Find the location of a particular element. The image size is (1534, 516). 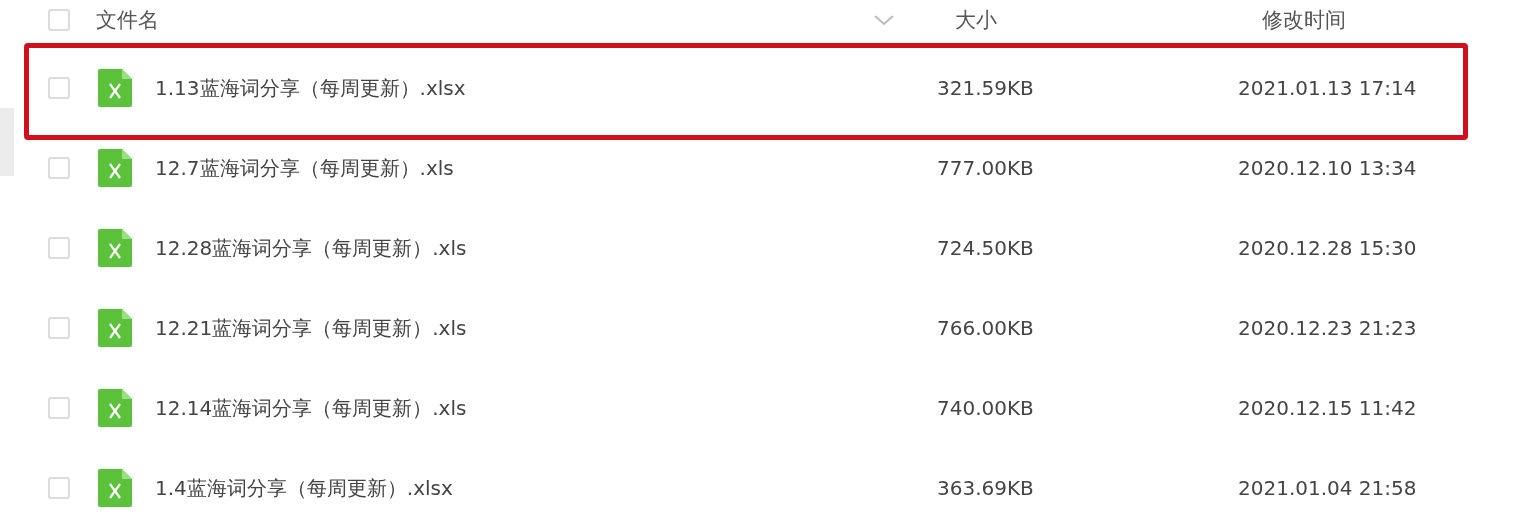

file-size: 777.00KB is located at coordinates (986, 168).